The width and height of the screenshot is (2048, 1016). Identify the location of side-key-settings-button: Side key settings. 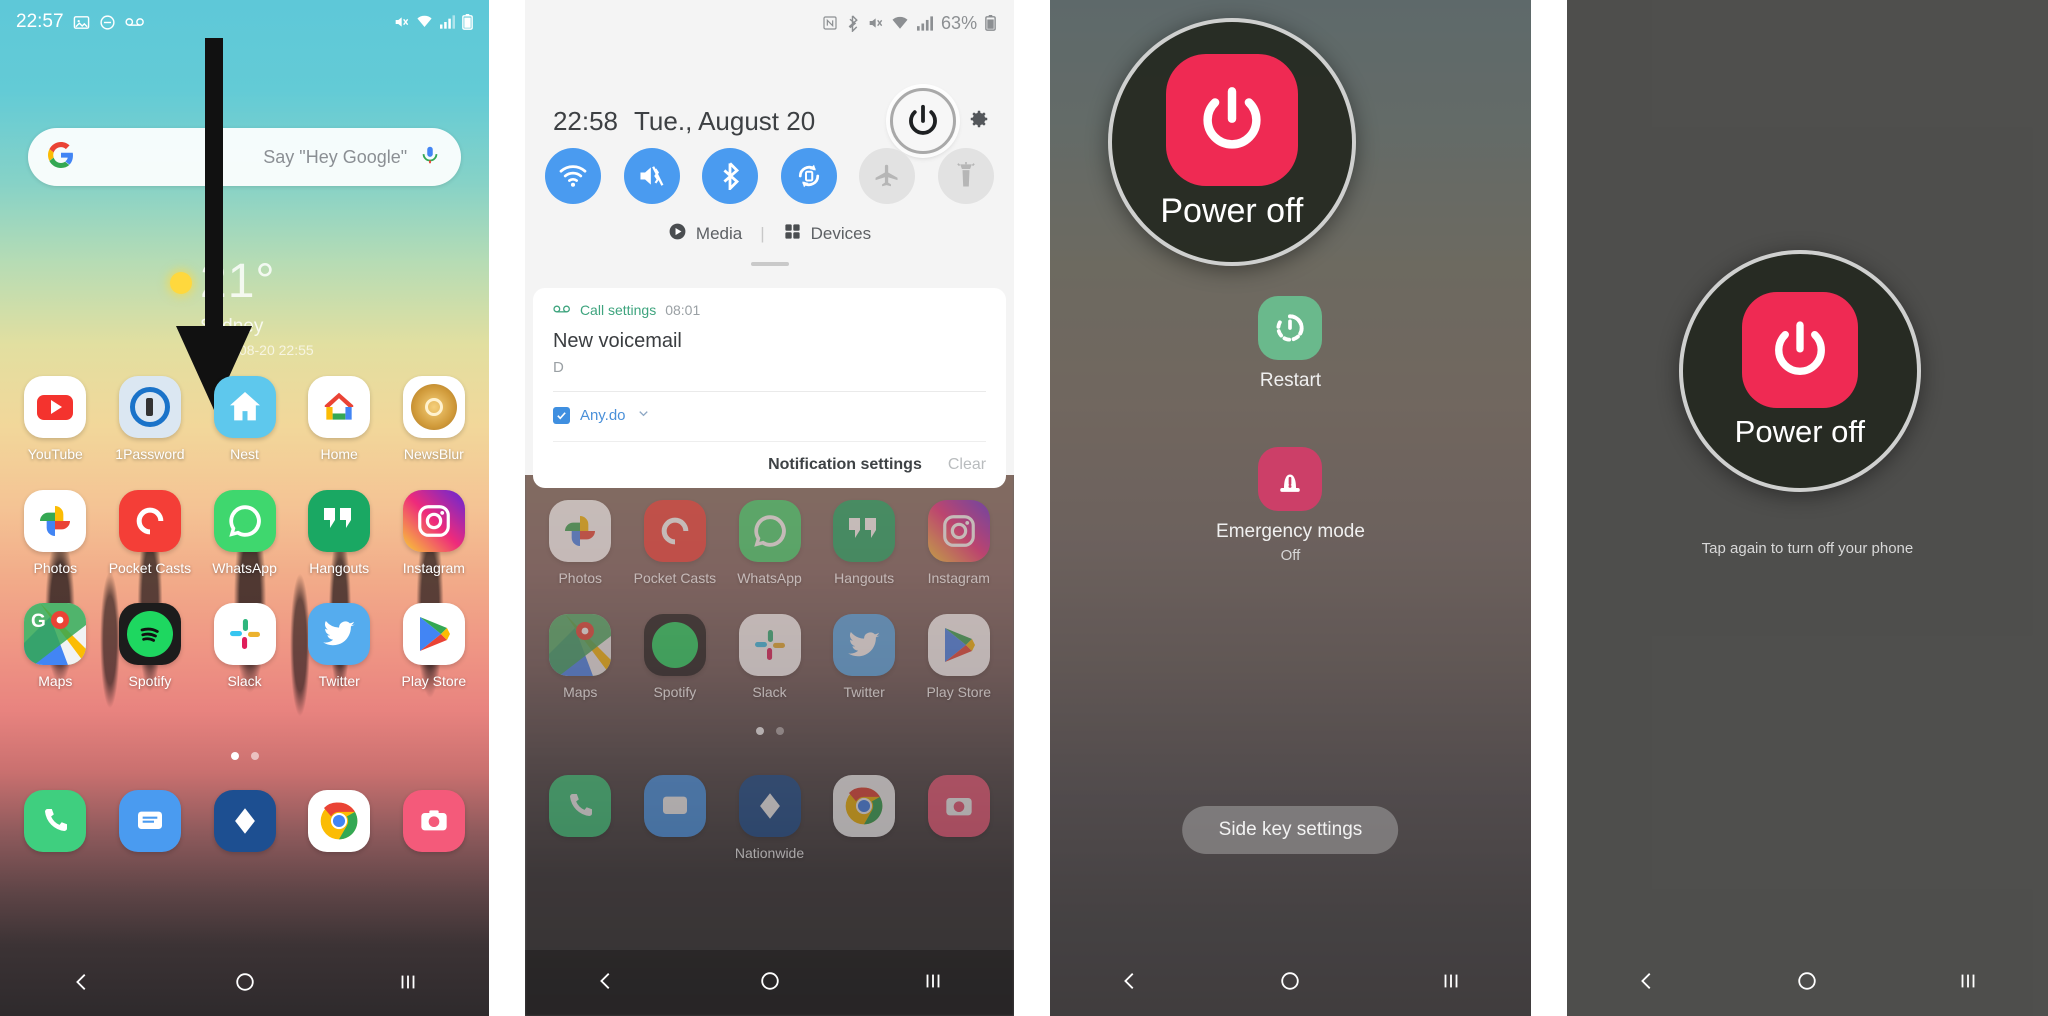
(1290, 830).